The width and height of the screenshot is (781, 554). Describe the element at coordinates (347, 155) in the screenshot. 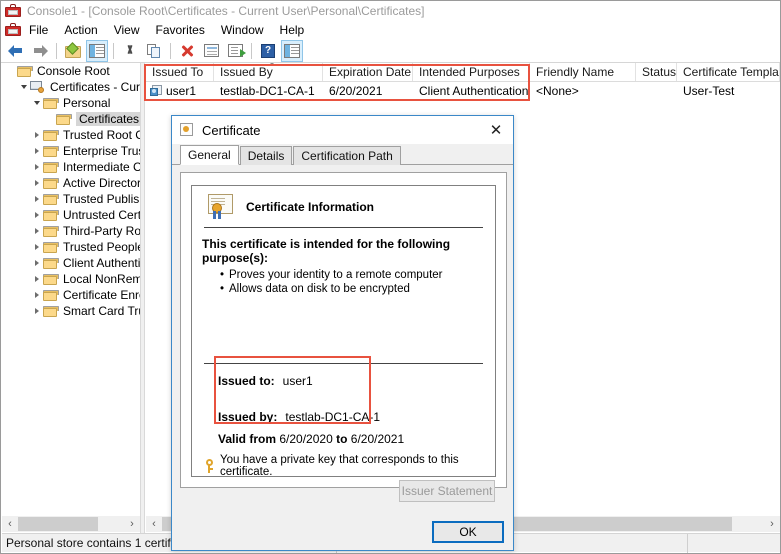

I see `tab-certification-path: Certification Path` at that location.